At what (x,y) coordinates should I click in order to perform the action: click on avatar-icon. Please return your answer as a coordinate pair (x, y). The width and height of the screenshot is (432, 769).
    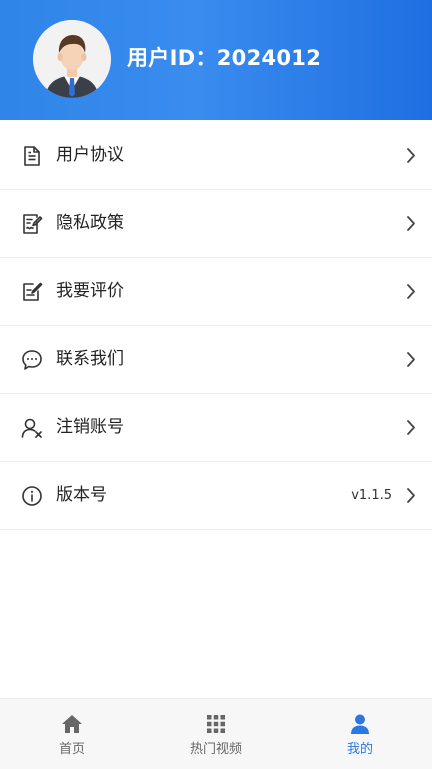
    Looking at the image, I should click on (72, 59).